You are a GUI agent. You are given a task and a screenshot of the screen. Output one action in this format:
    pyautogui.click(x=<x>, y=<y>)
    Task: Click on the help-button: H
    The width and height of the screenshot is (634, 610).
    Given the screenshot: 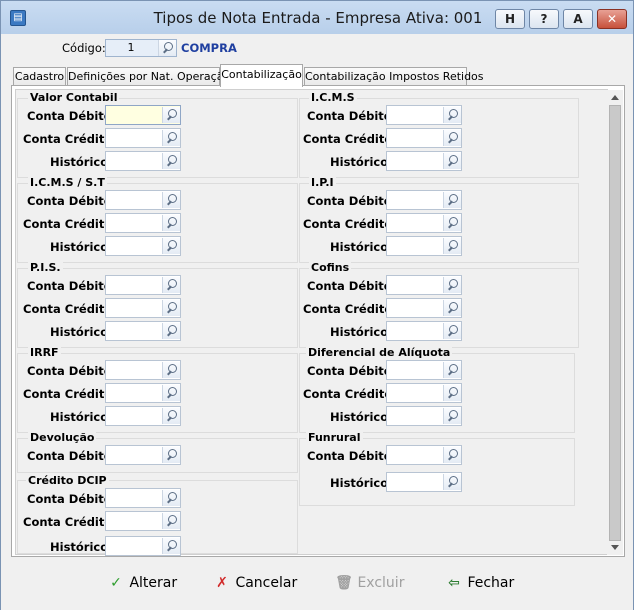 What is the action you would take?
    pyautogui.click(x=510, y=19)
    